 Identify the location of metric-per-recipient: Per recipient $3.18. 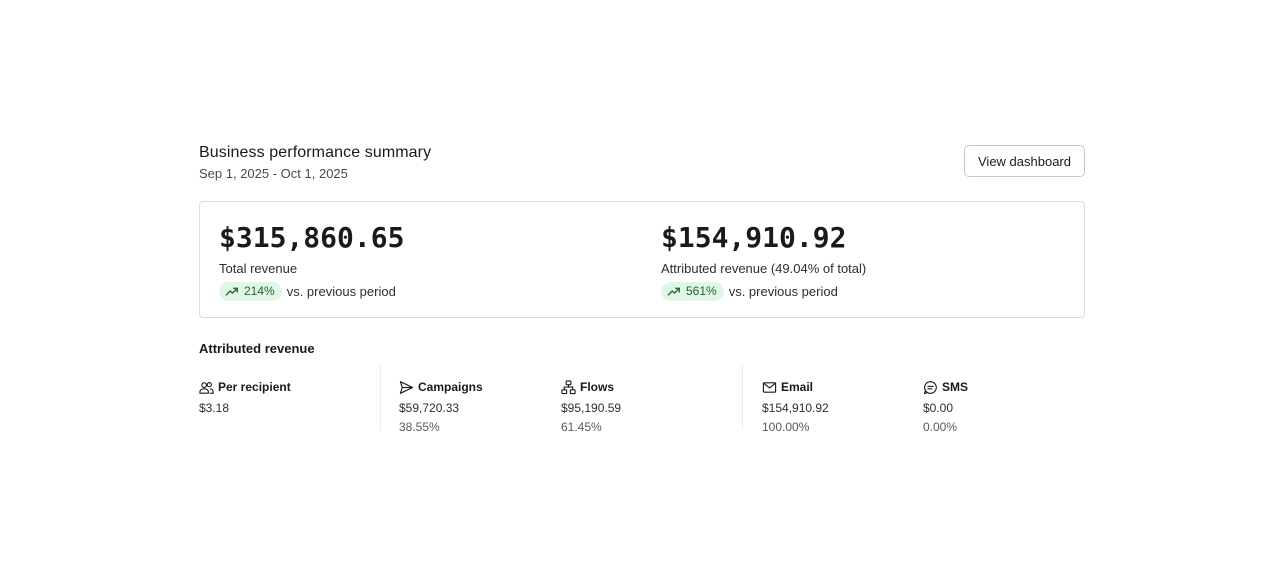
(245, 396).